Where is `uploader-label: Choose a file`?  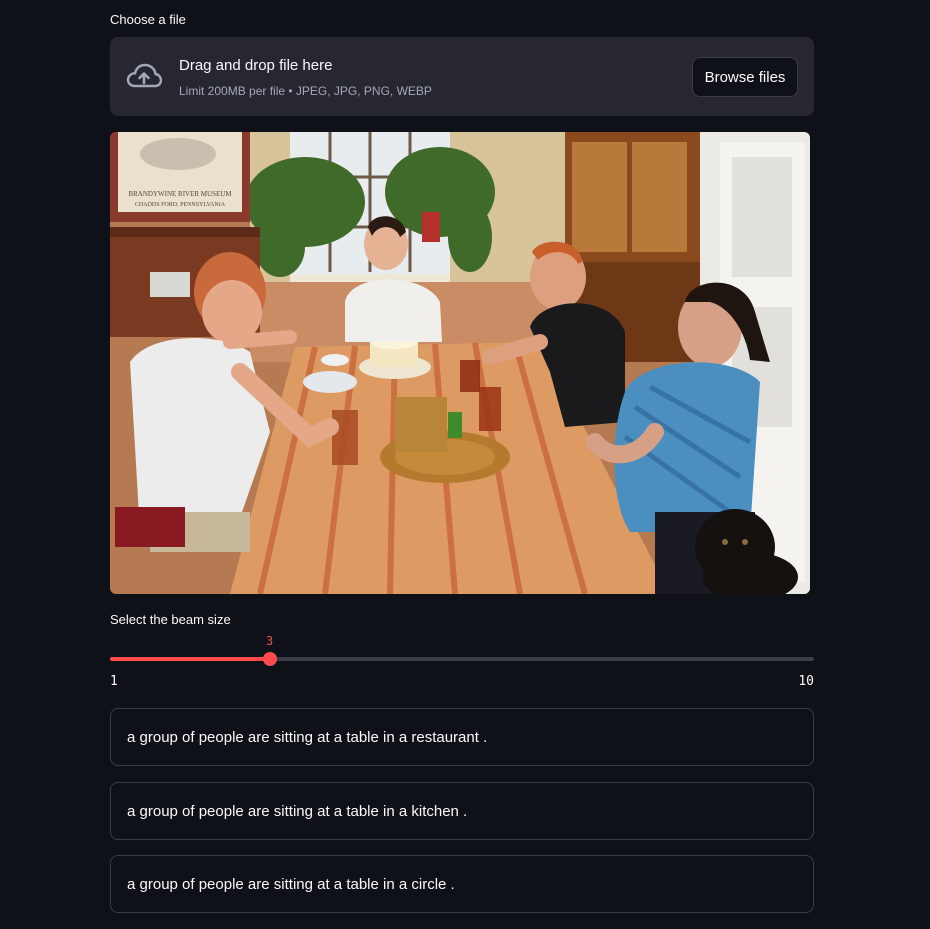 uploader-label: Choose a file is located at coordinates (148, 19).